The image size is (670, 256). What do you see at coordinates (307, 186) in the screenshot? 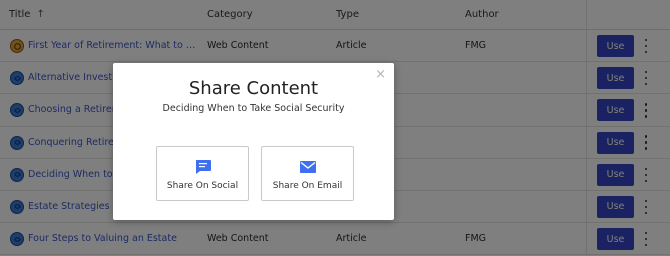
I see `share-on-email-label: Share On Email` at bounding box center [307, 186].